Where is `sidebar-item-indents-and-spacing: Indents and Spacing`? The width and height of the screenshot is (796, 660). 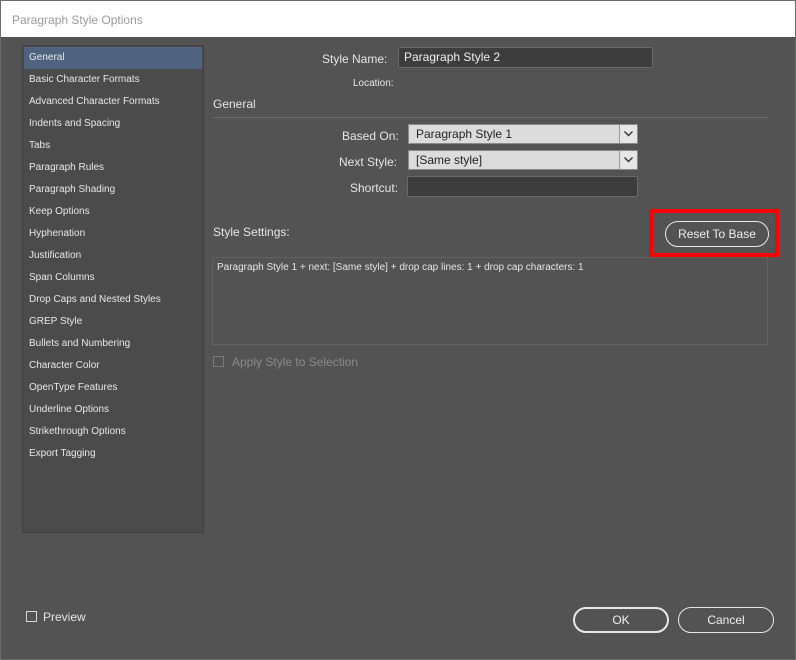 sidebar-item-indents-and-spacing: Indents and Spacing is located at coordinates (113, 124).